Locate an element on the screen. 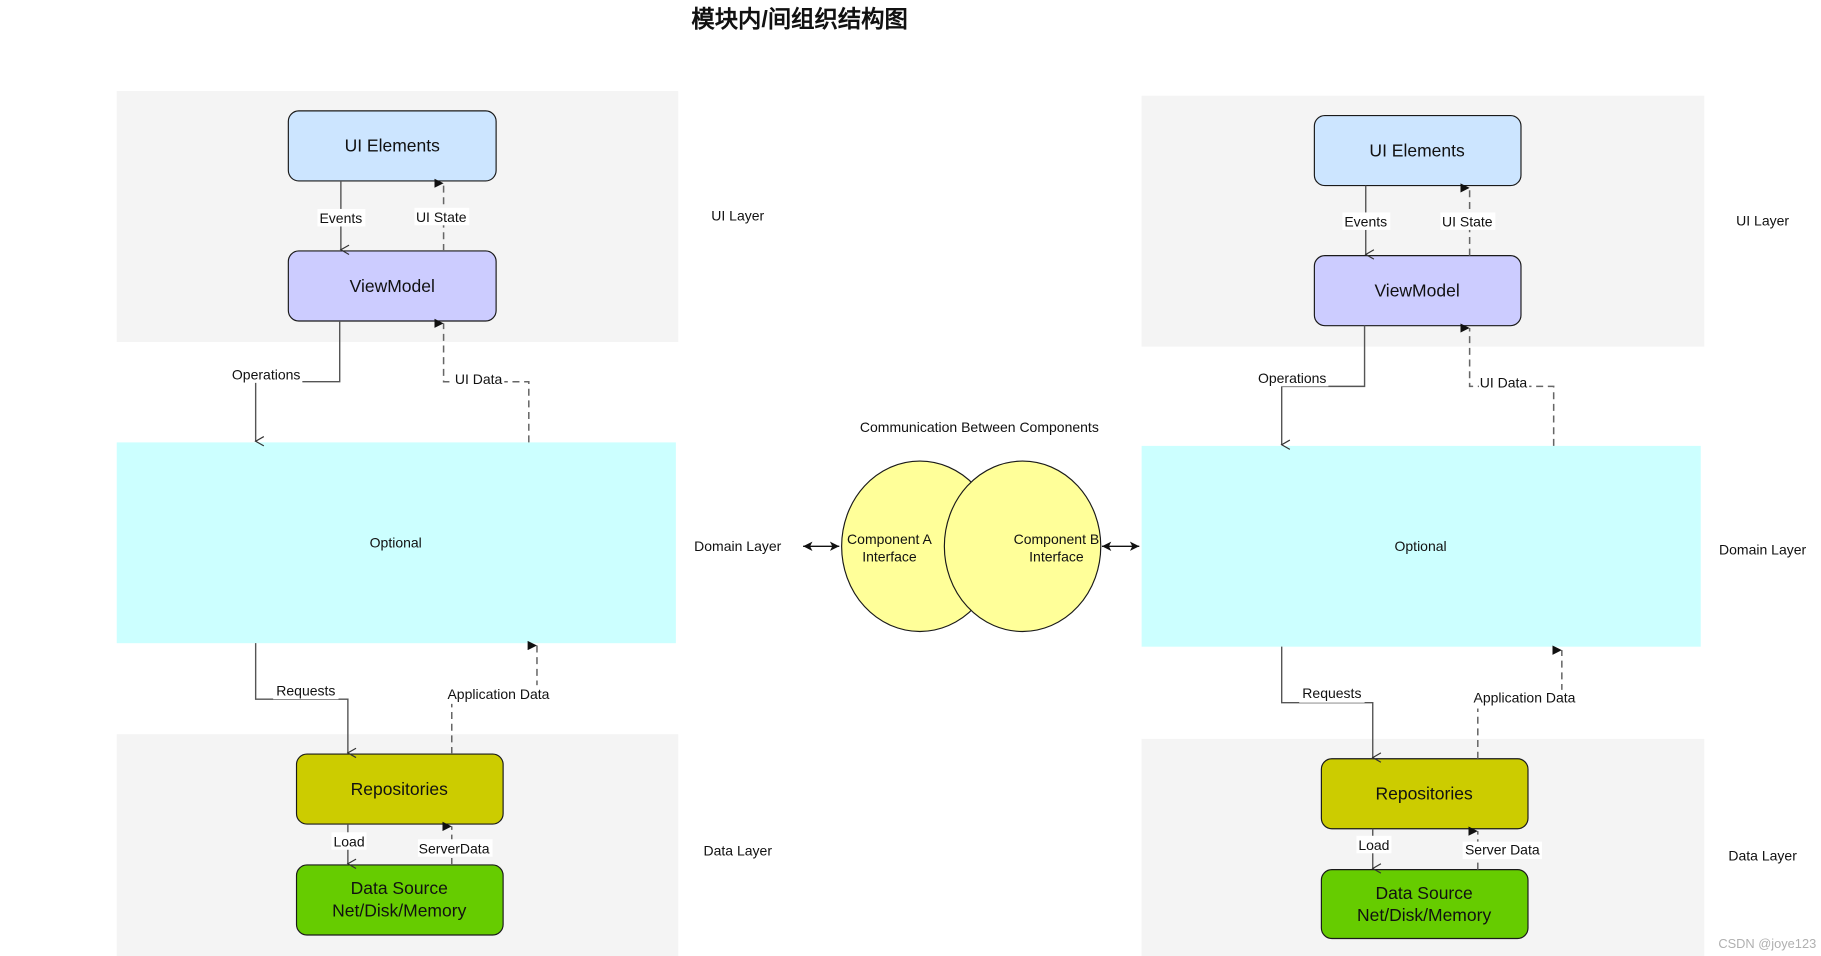  left-ui-elements-label: UI Elements is located at coordinates (393, 146).